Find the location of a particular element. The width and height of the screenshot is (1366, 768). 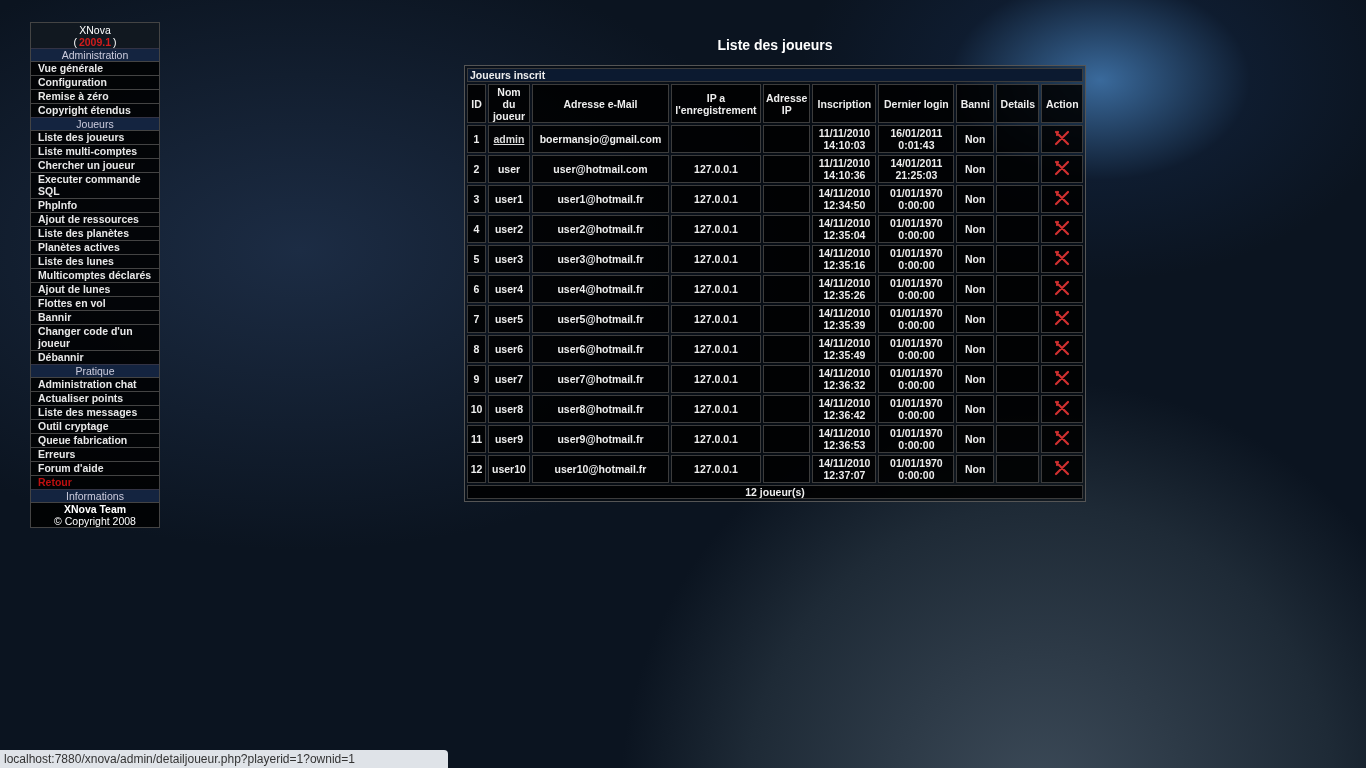

player-link: admin is located at coordinates (508, 139).